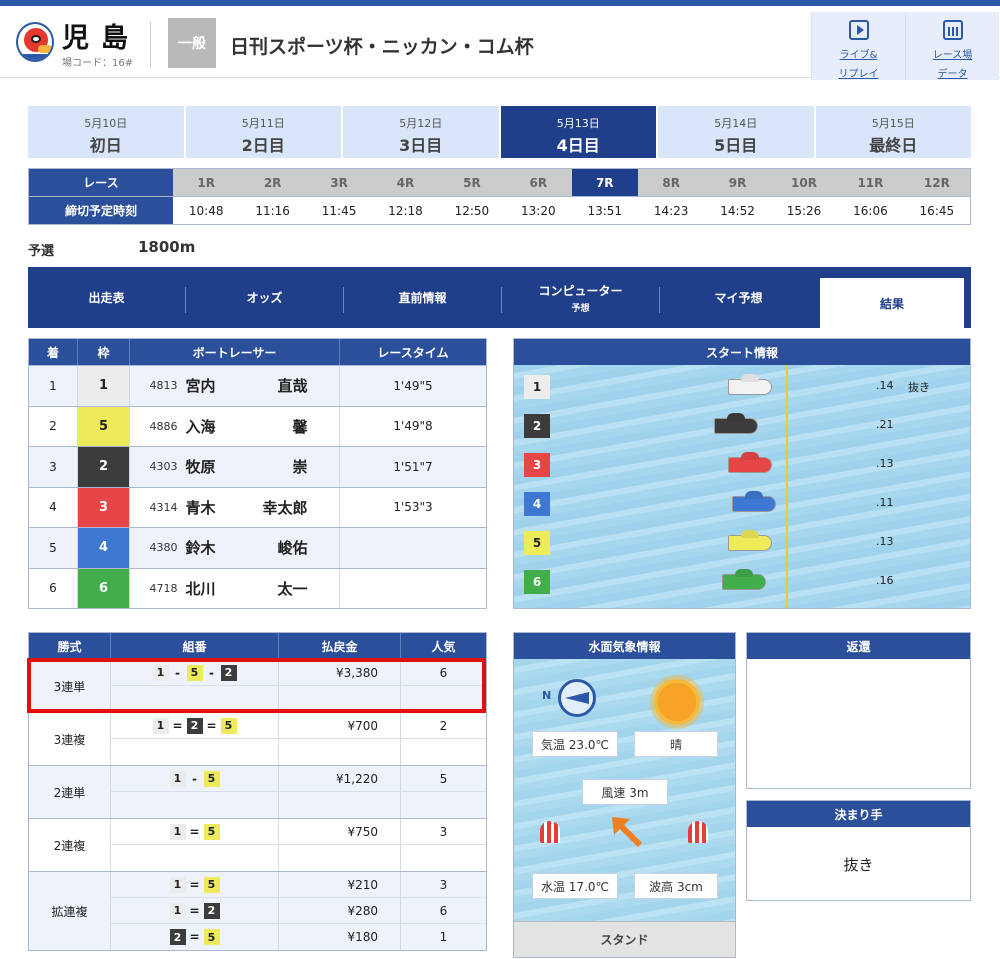  What do you see at coordinates (340, 831) in the screenshot?
I see `payout-amount: ¥750` at bounding box center [340, 831].